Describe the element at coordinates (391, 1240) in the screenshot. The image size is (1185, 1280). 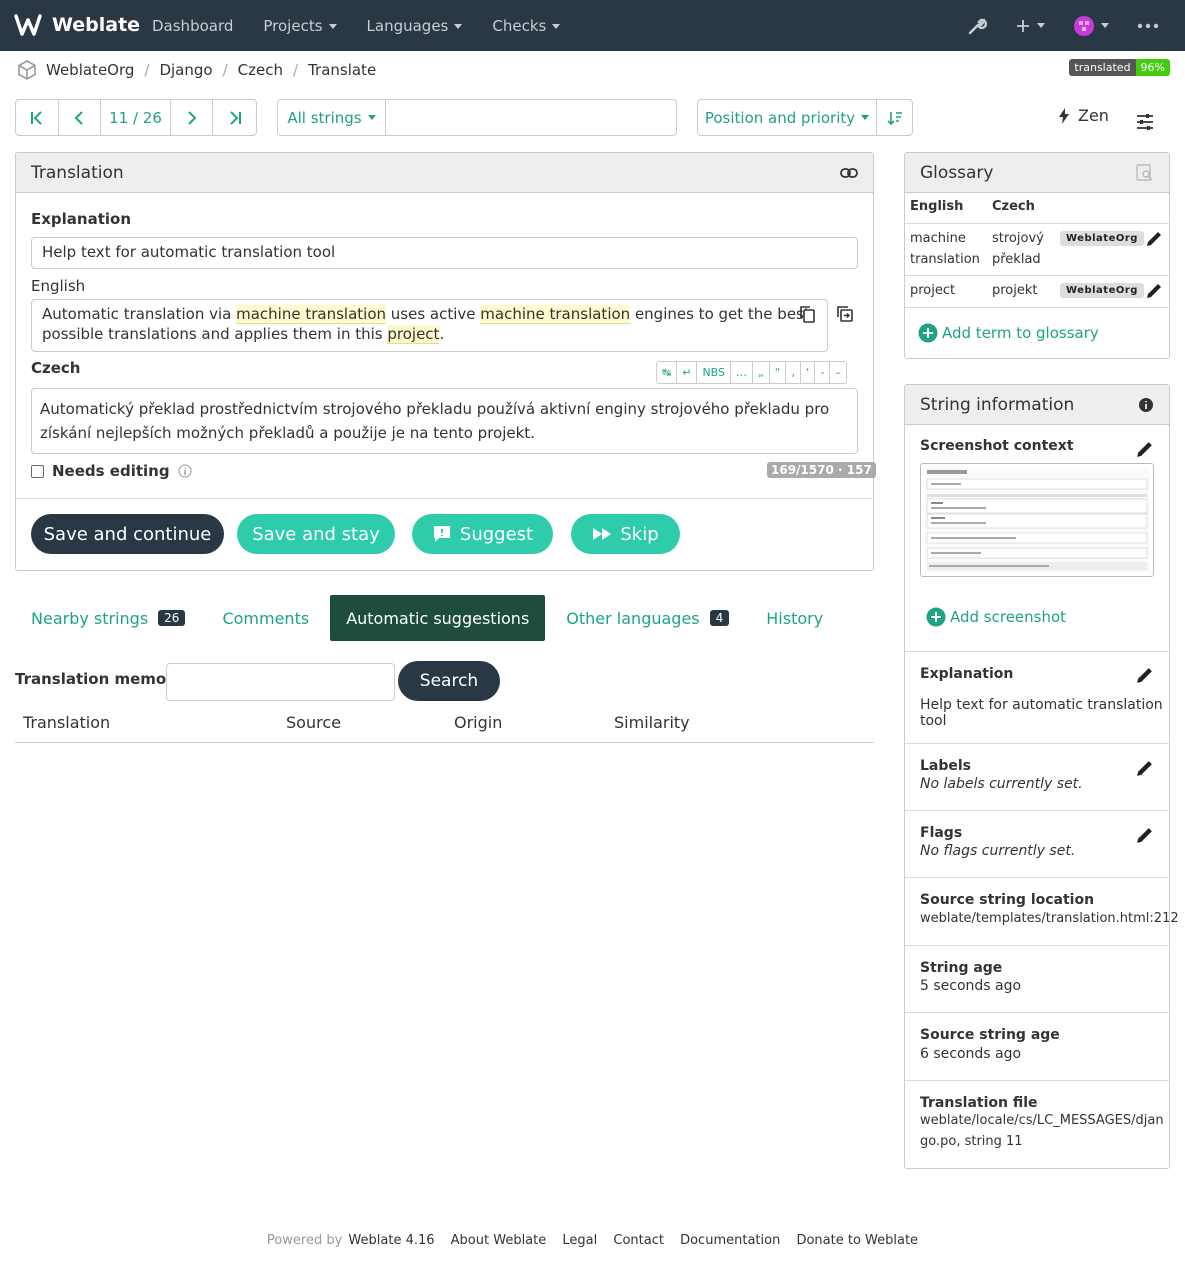
I see `footer-version-link: Weblate 4.16` at that location.